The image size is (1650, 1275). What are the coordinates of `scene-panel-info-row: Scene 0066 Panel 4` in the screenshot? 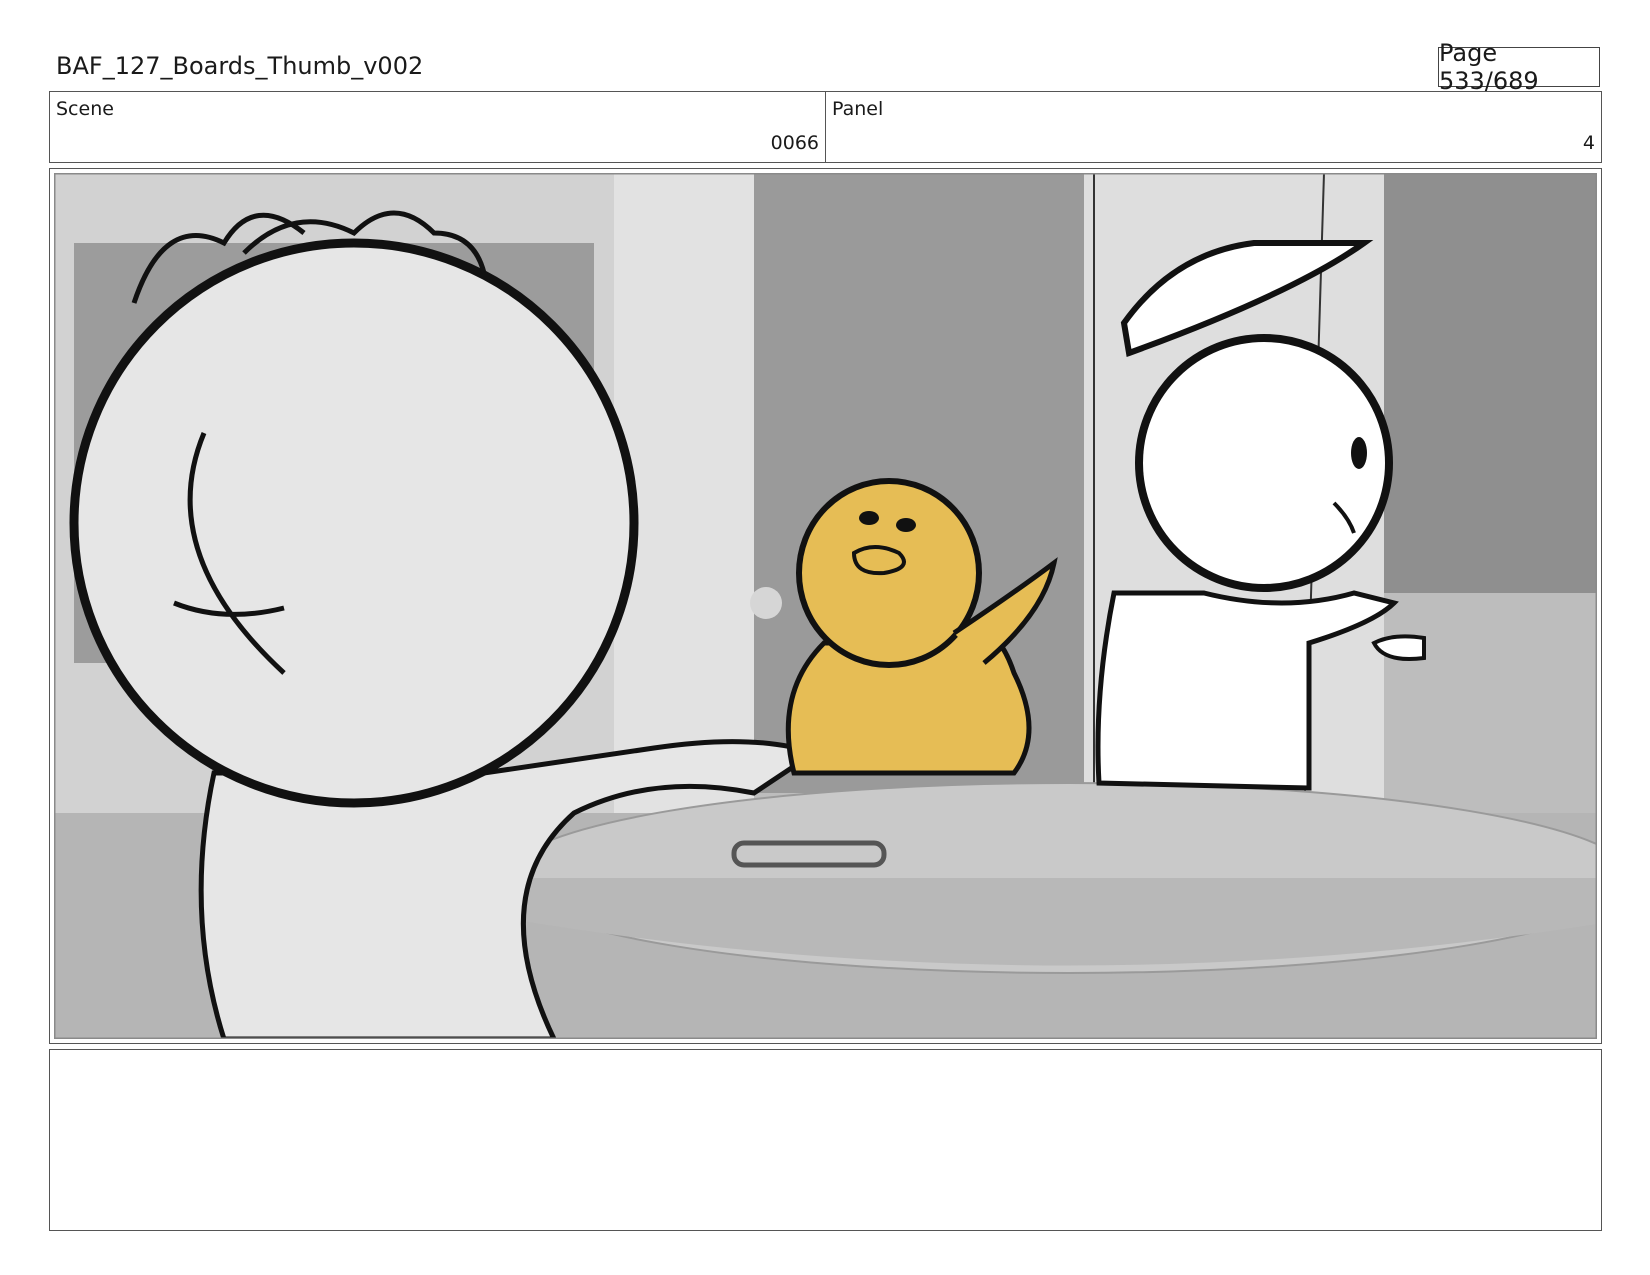 It's located at (825, 127).